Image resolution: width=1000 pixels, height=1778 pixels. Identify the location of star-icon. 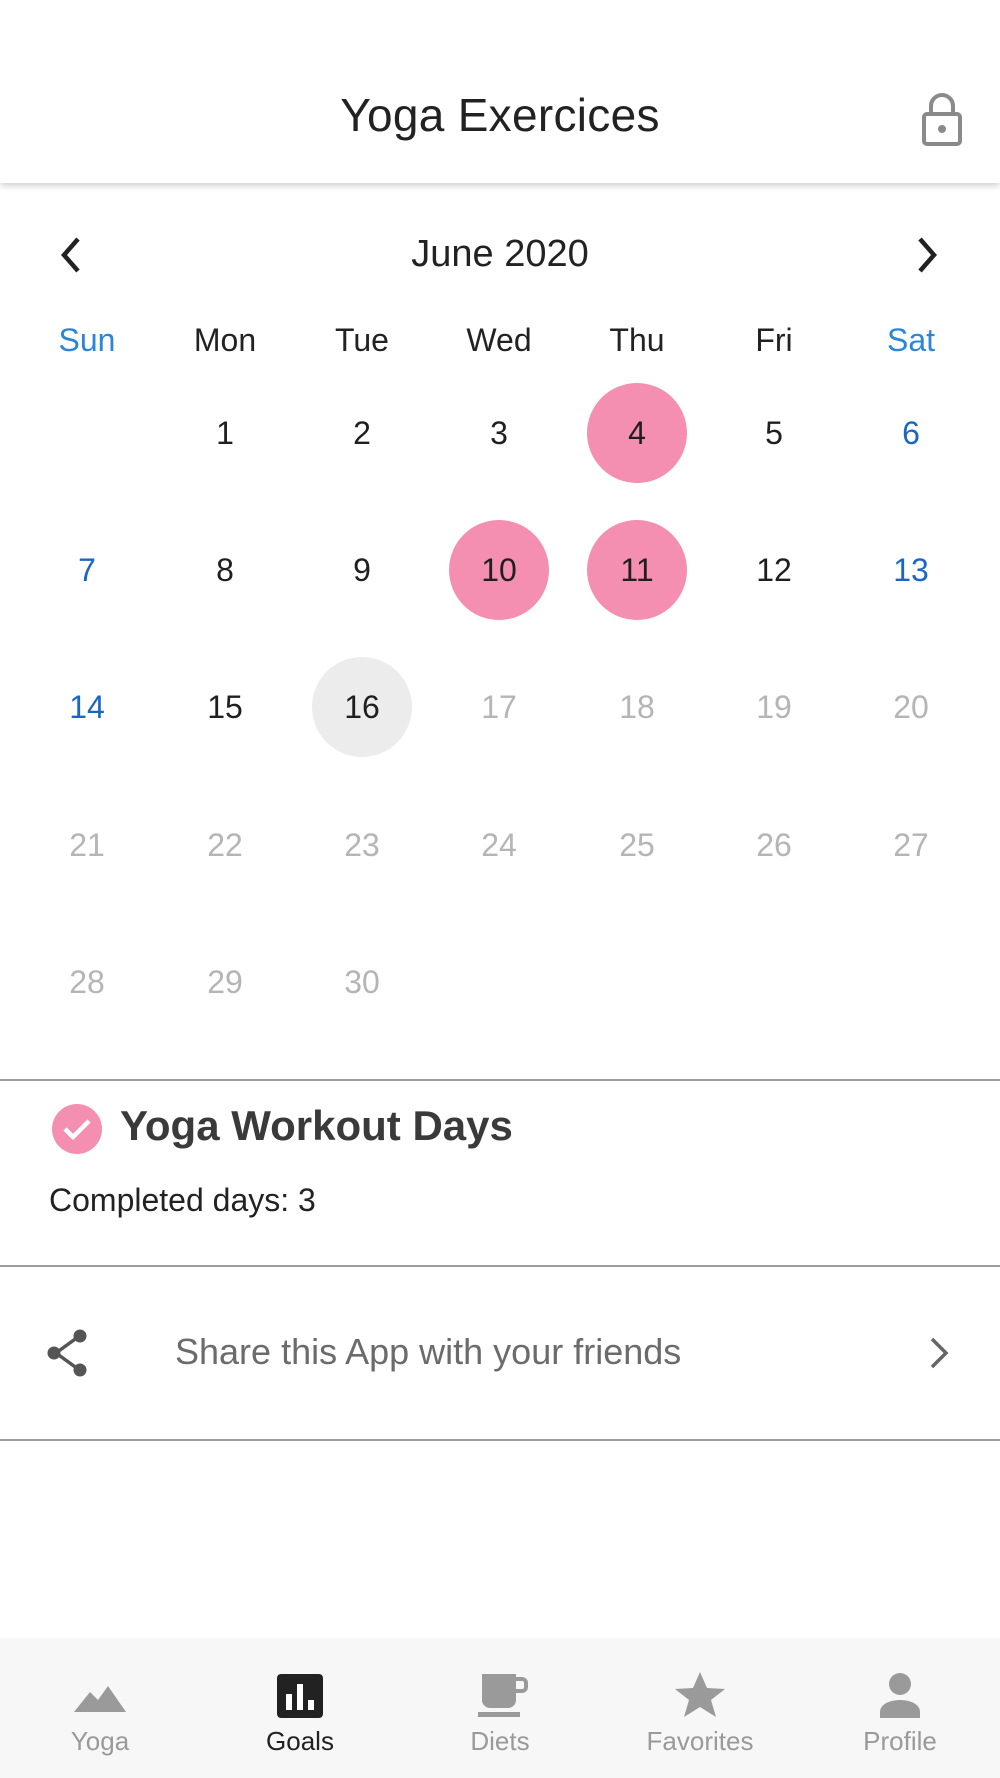
(700, 1696).